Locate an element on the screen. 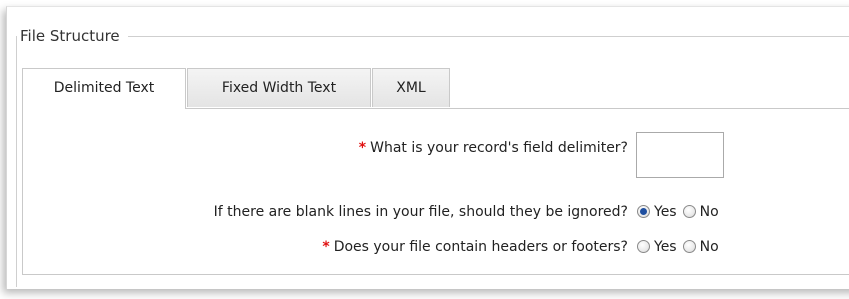 The width and height of the screenshot is (849, 299). headers-footers-options: Yes No is located at coordinates (681, 247).